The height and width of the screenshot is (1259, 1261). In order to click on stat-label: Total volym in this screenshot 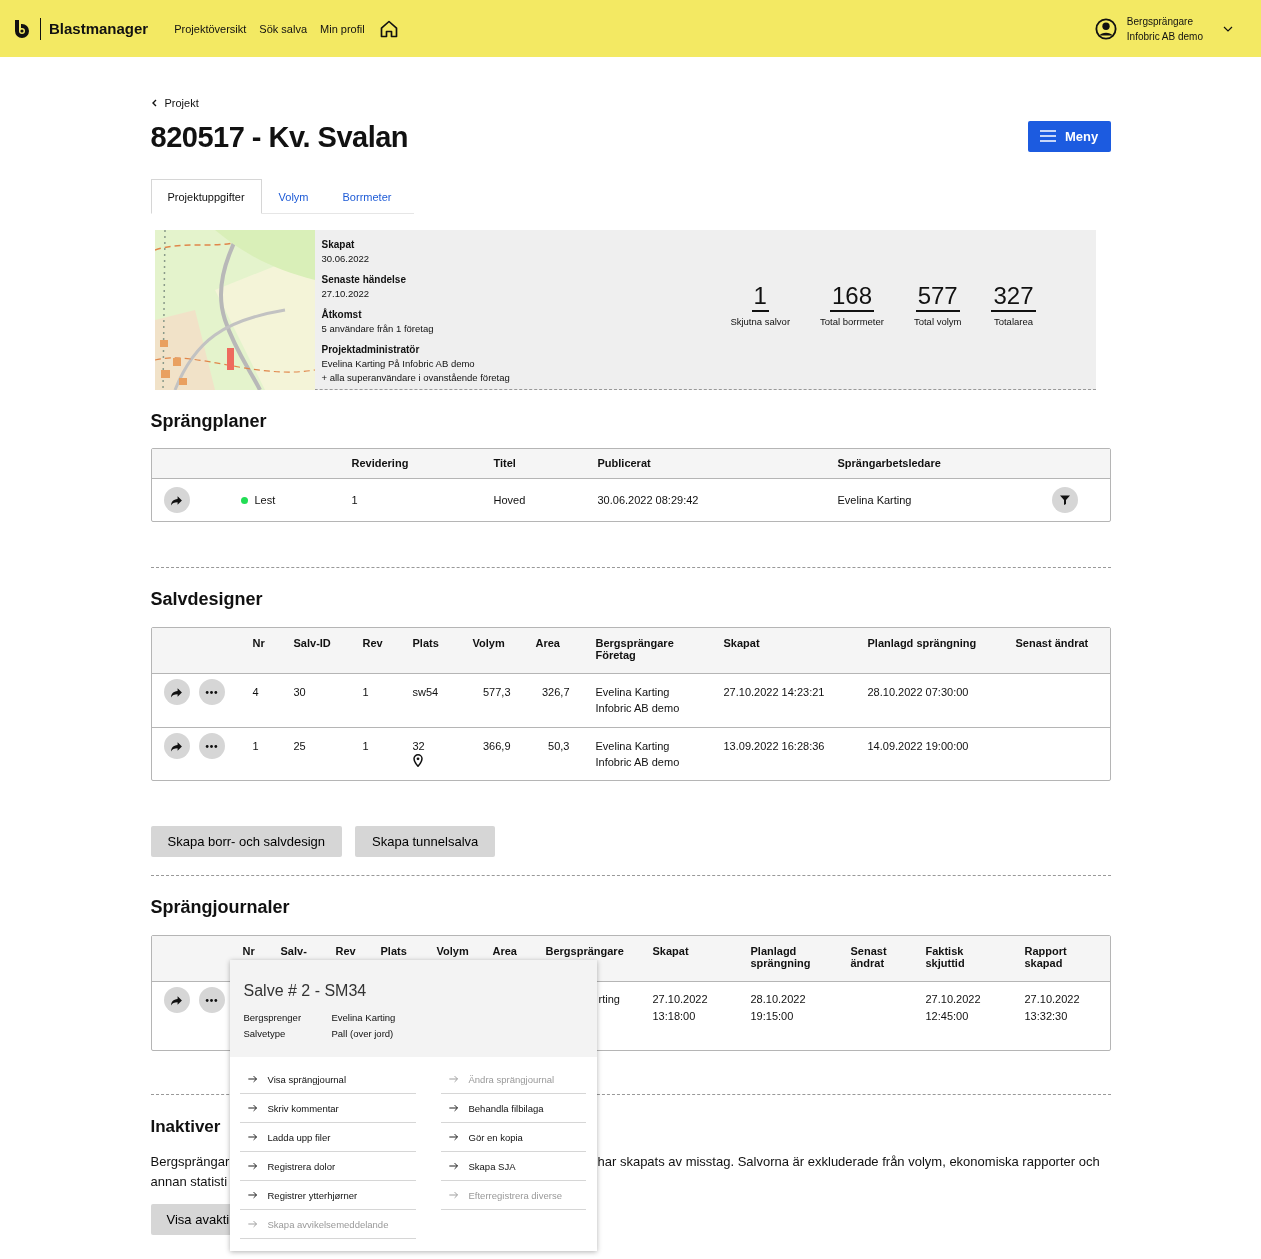, I will do `click(937, 321)`.